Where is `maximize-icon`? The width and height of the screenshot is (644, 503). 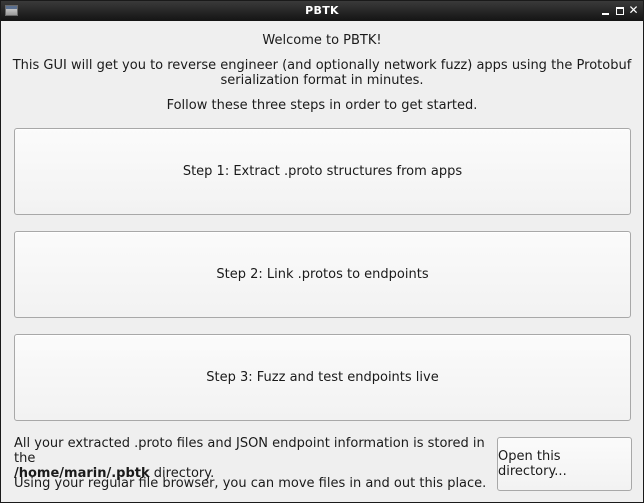 maximize-icon is located at coordinates (619, 10).